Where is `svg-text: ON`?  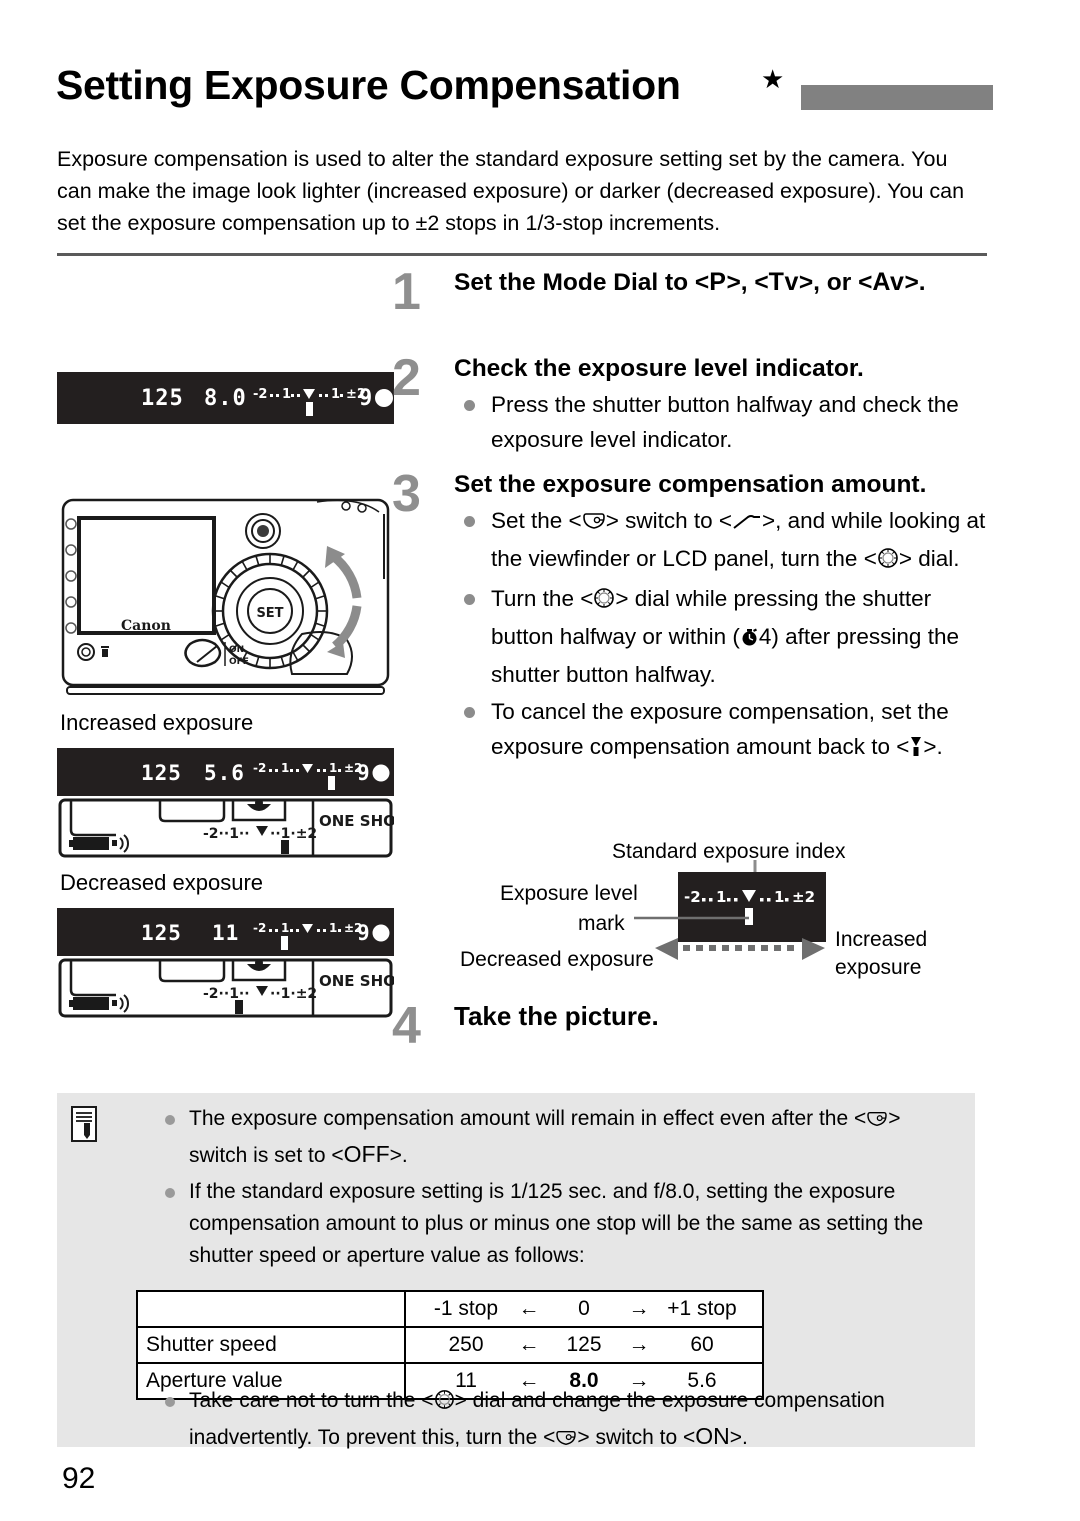
svg-text: ON is located at coordinates (236, 650).